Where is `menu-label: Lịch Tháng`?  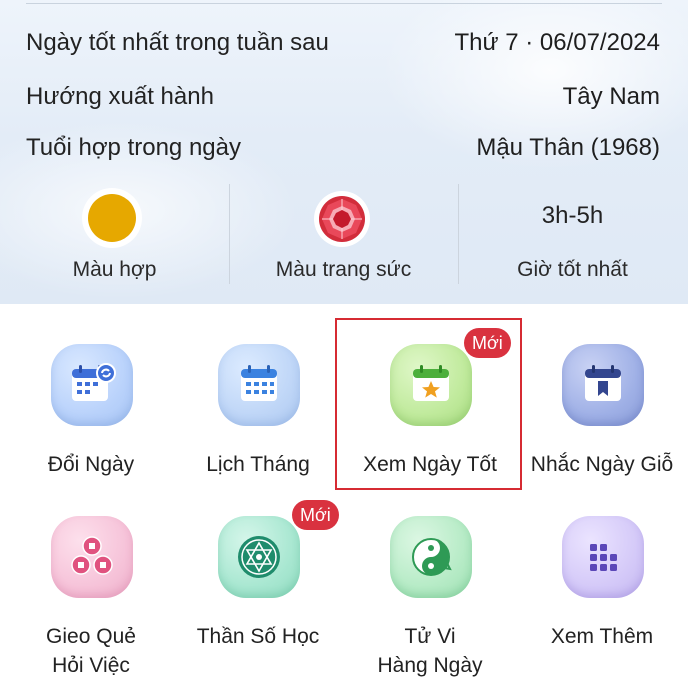
menu-label: Lịch Tháng is located at coordinates (258, 464).